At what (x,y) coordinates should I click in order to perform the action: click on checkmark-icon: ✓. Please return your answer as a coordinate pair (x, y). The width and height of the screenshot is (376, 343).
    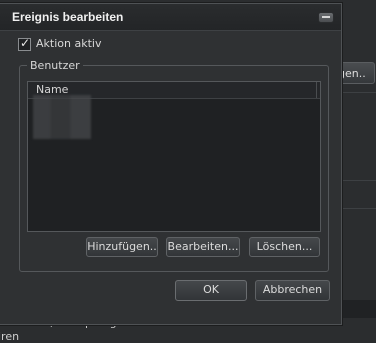
    Looking at the image, I should click on (25, 43).